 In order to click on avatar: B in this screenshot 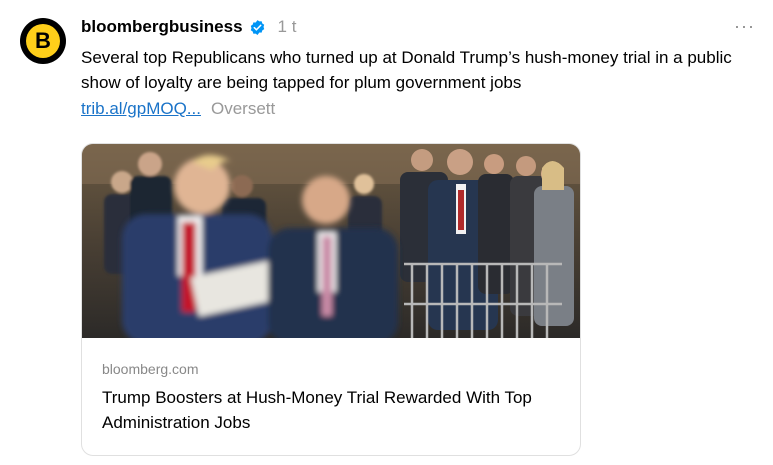, I will do `click(43, 41)`.